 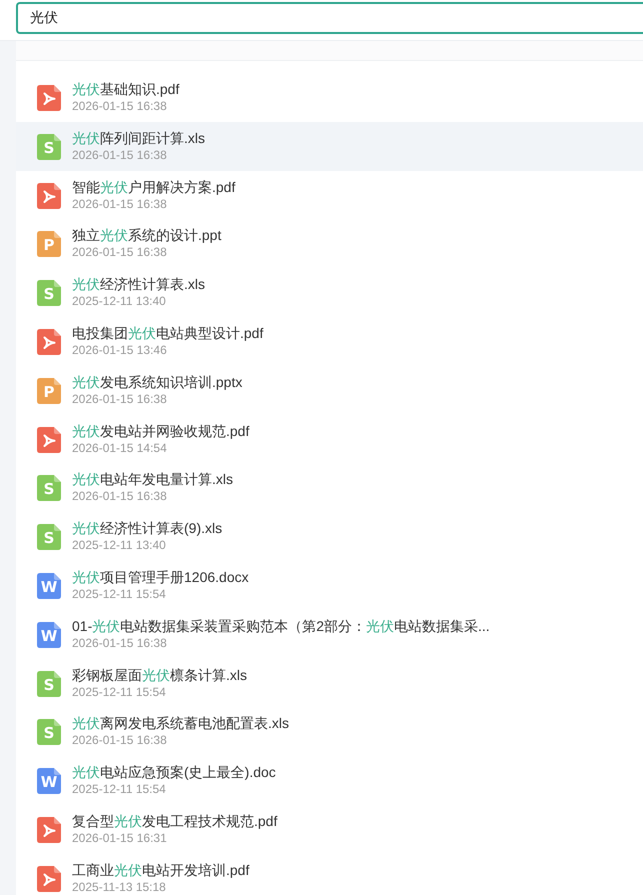 I want to click on file-name: 光伏发电站并网验收规范.pdf, so click(x=161, y=431).